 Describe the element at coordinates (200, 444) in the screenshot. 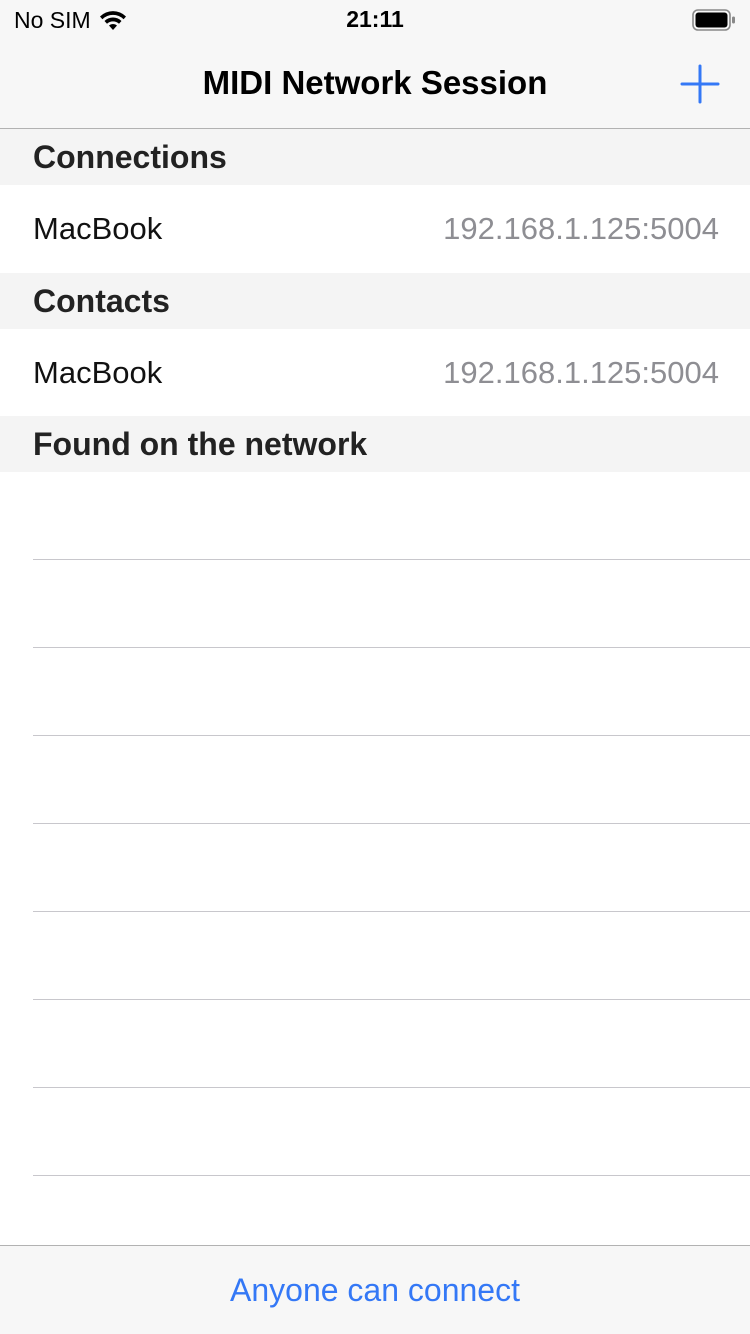

I see `section-title: Found on the network` at that location.